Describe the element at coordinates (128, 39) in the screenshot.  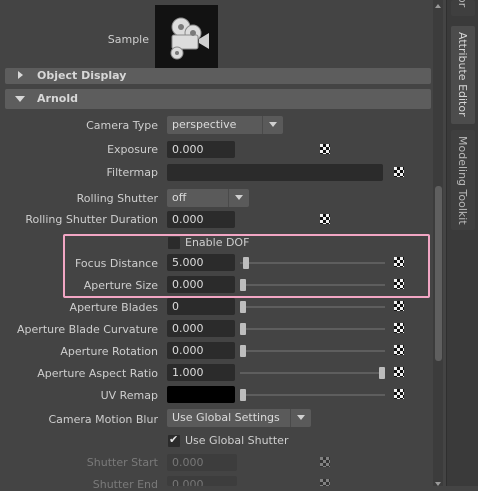
I see `sample-label: Sample` at that location.